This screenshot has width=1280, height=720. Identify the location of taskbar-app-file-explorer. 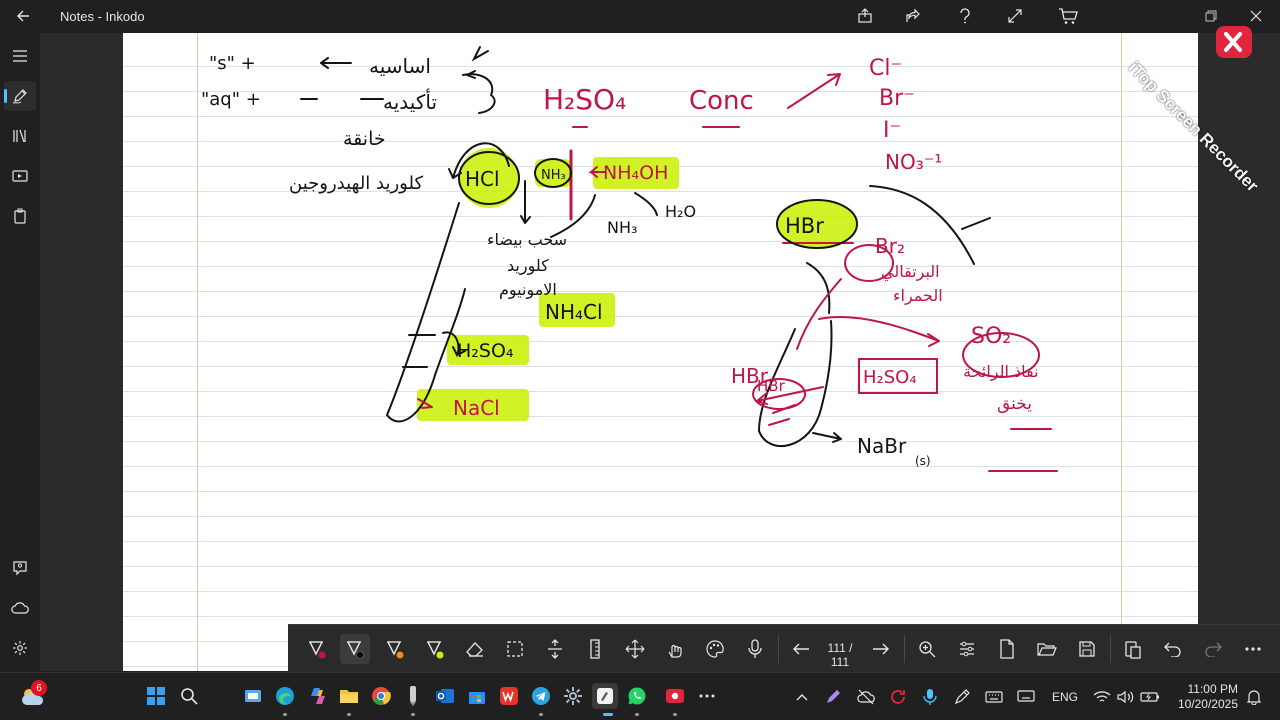
(349, 696).